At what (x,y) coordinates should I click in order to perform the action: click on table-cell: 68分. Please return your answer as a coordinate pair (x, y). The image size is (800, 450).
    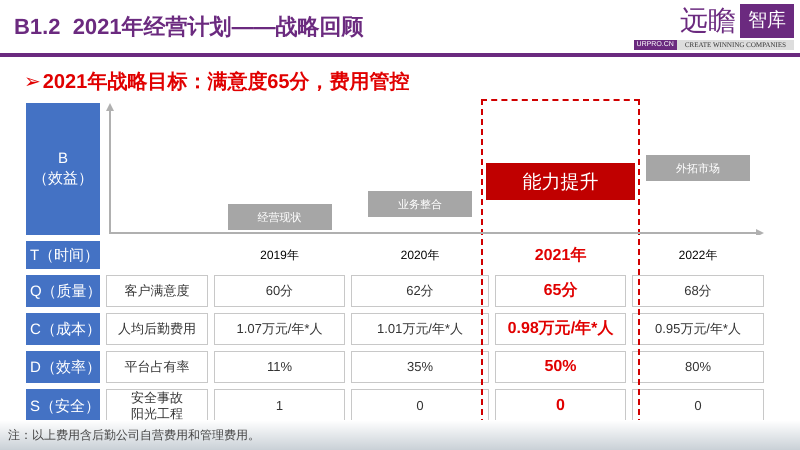
    Looking at the image, I should click on (698, 291).